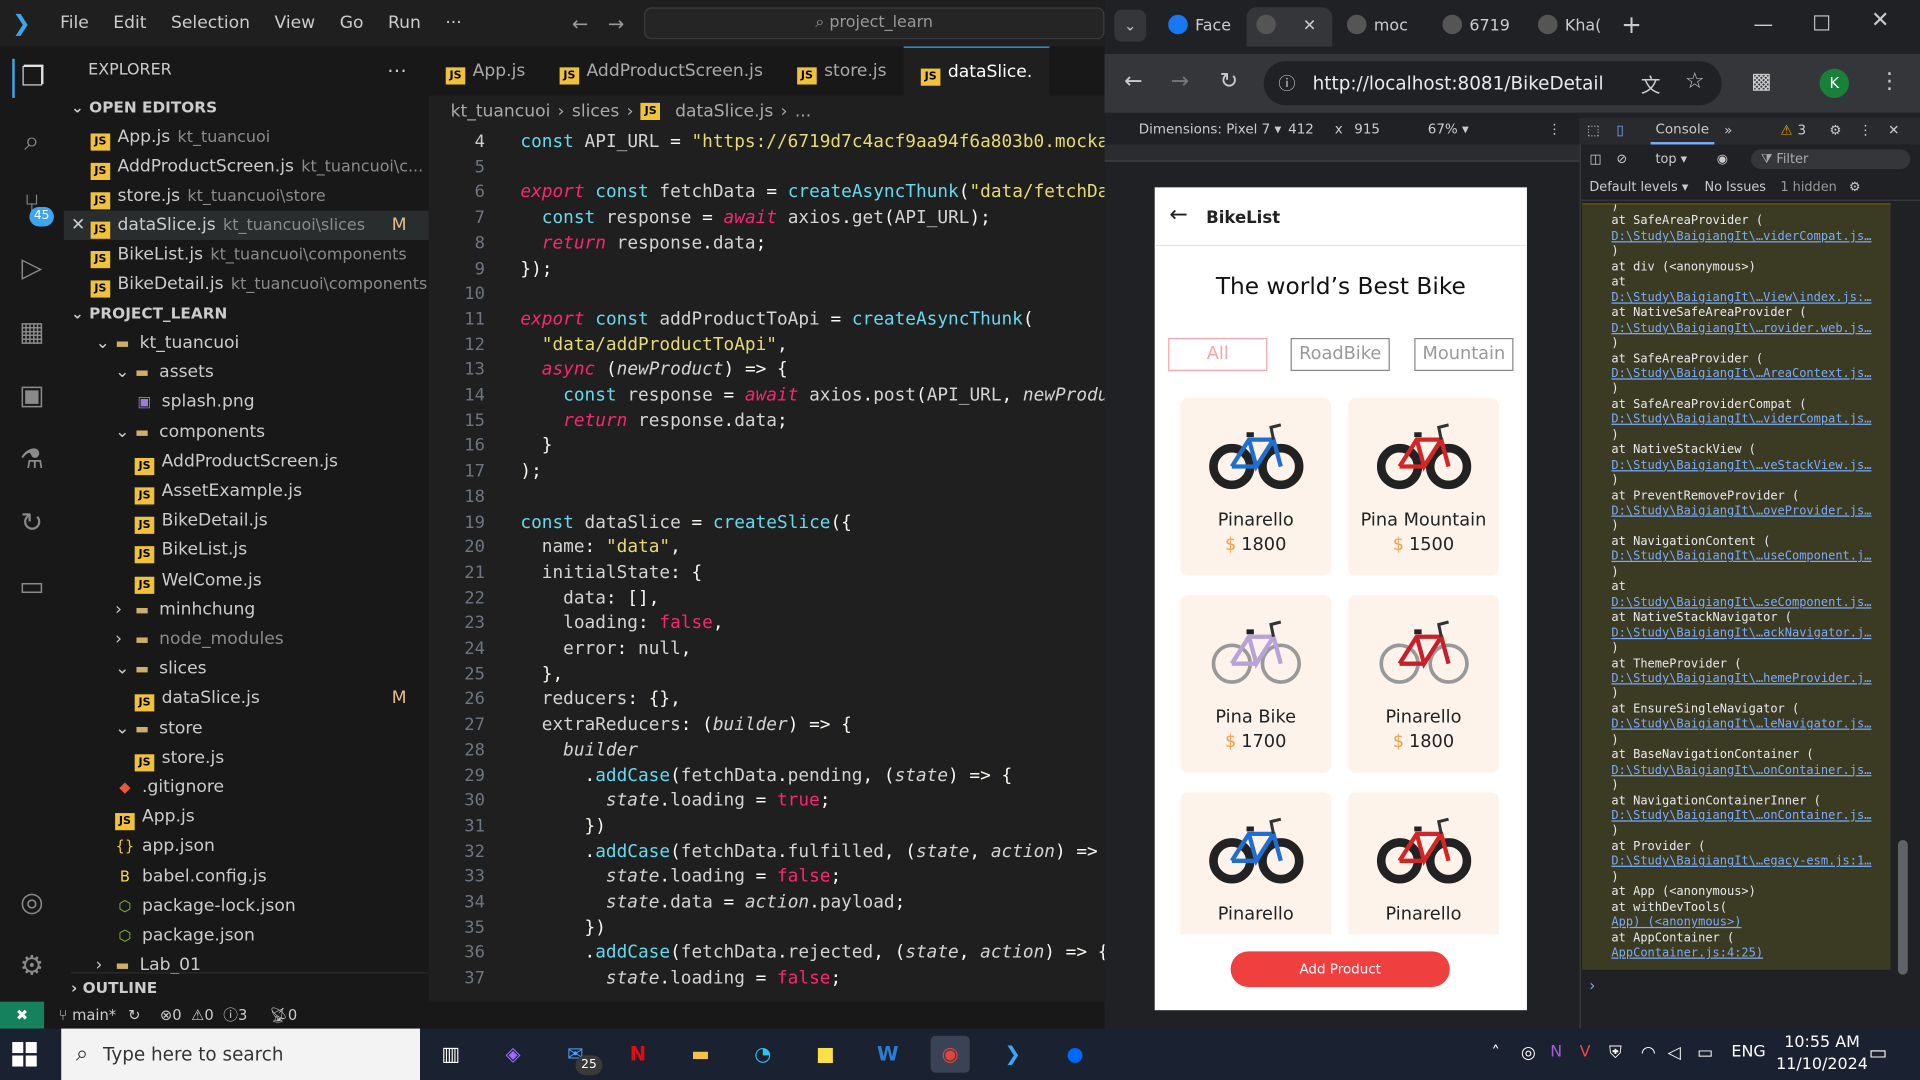 The image size is (1920, 1080). I want to click on open-editor-item: JS App.js kt_tuancuoi, so click(259, 136).